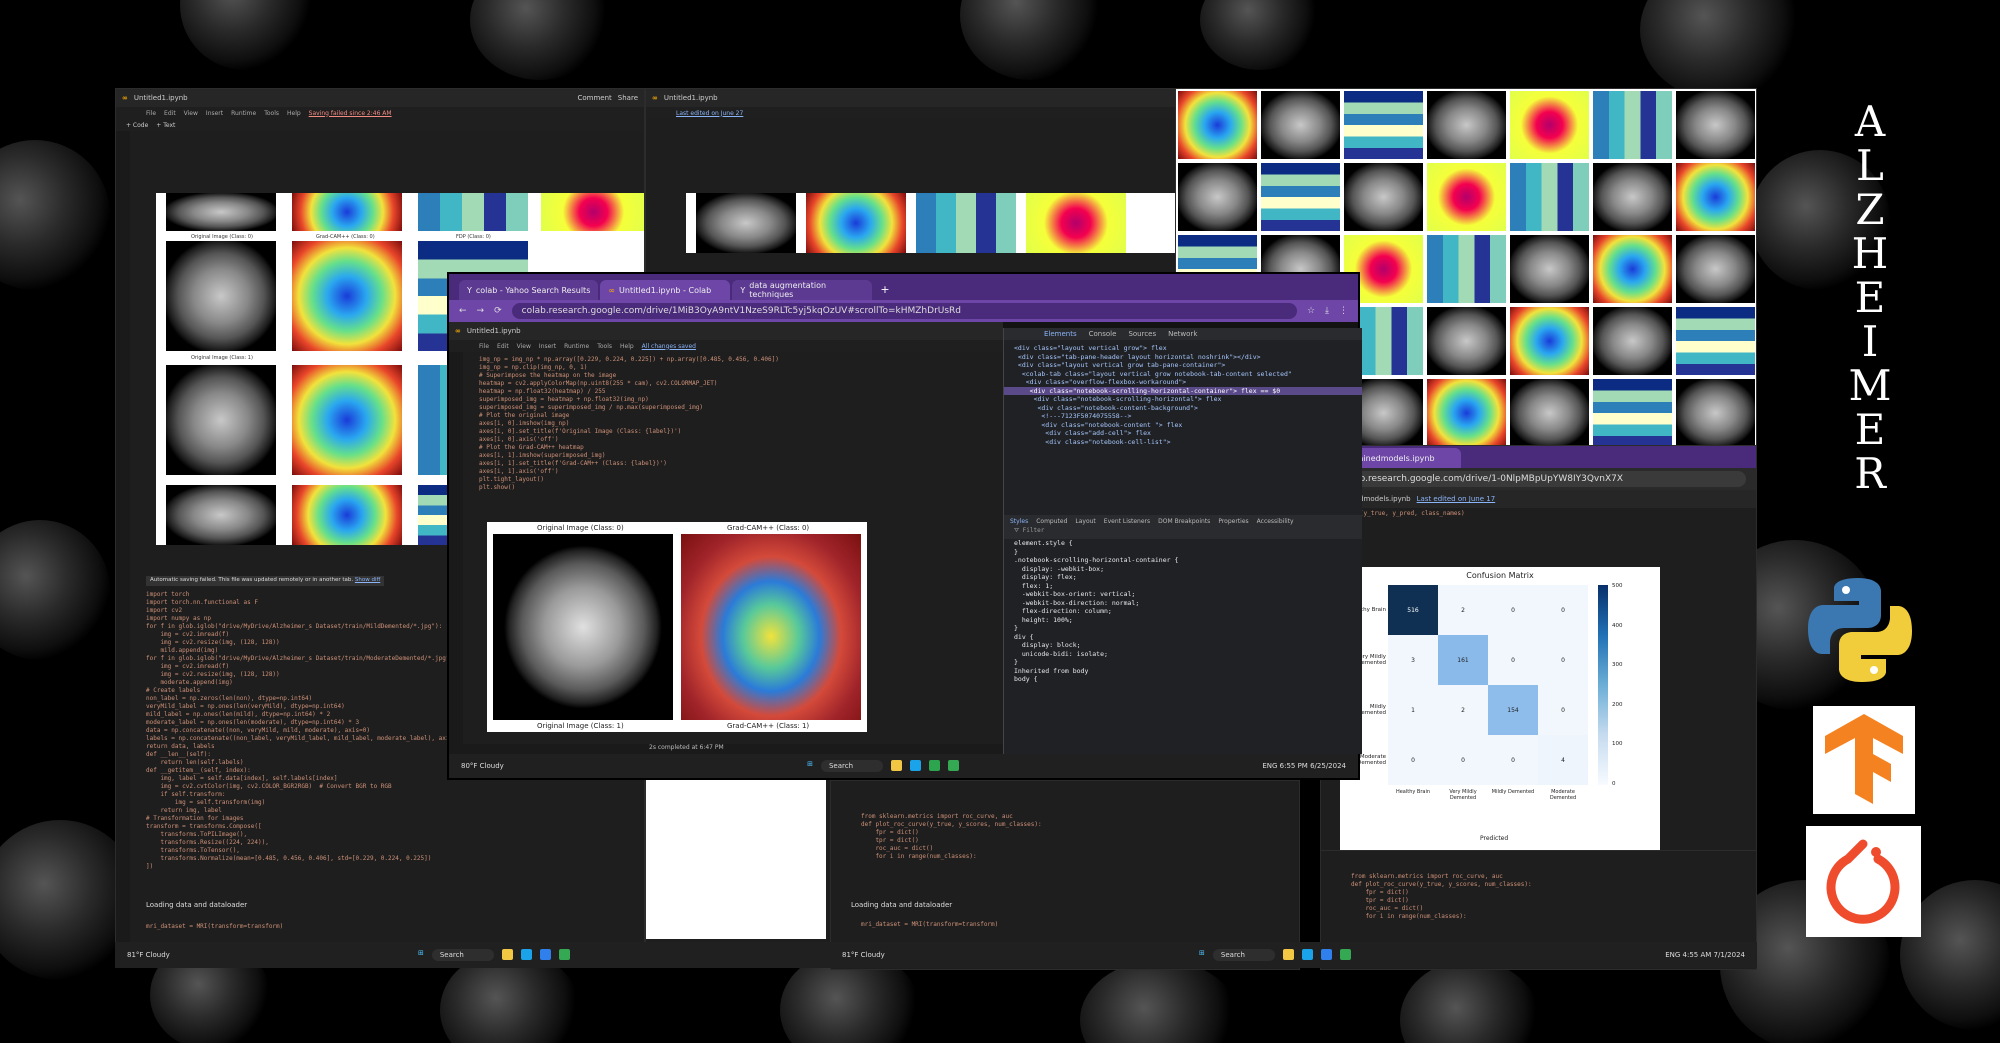 This screenshot has height=1043, width=2000. I want to click on cm-code-line: n_matrix(y_true, y_pred, class_names), so click(1538, 514).